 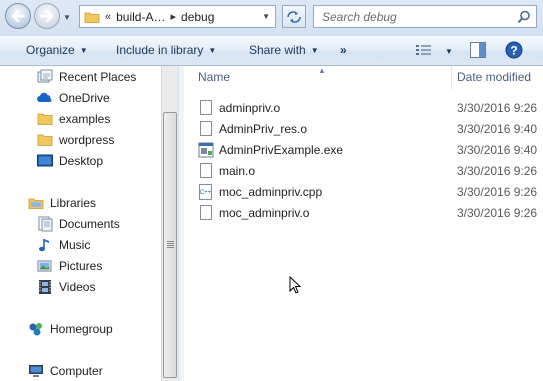 I want to click on nav-label-pictures: Pictures, so click(x=81, y=265).